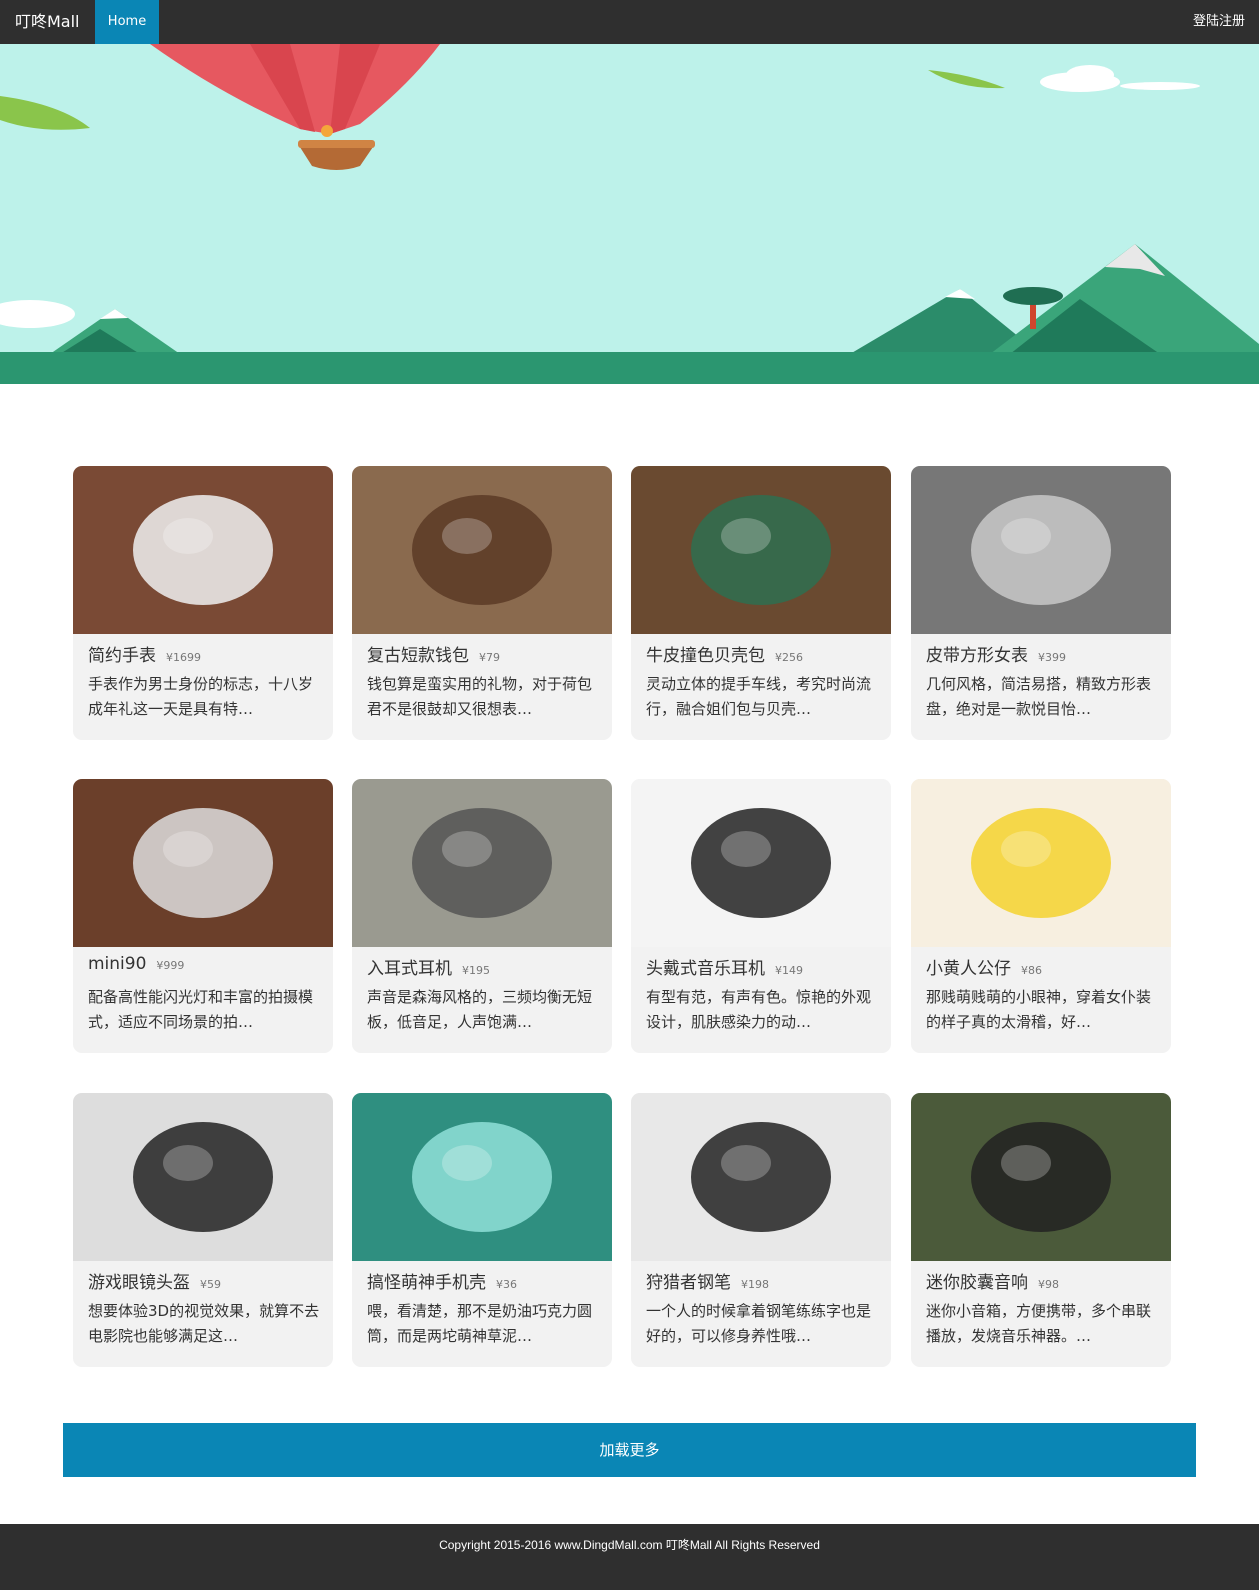 The width and height of the screenshot is (1259, 1590). I want to click on login-register-link: 登陆注册, so click(1219, 22).